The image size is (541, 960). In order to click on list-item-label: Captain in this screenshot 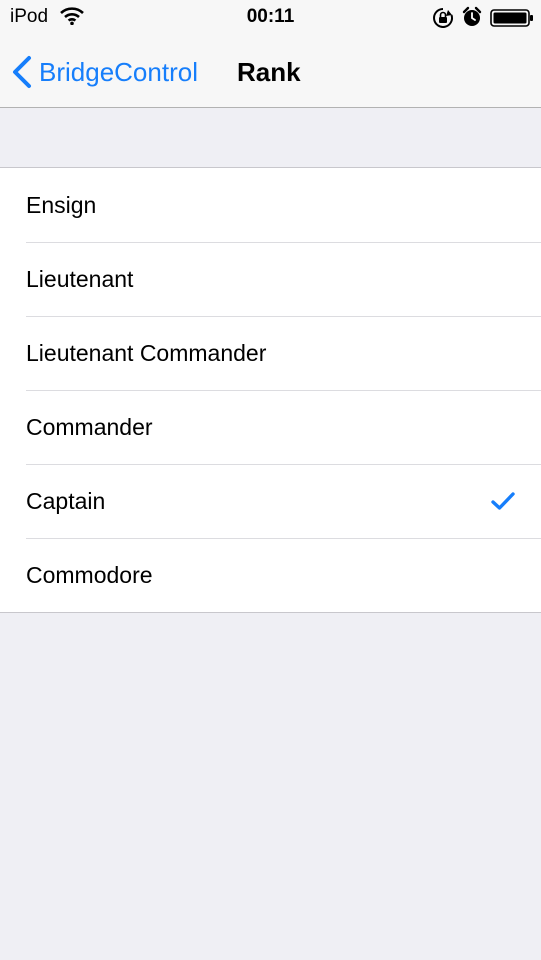, I will do `click(66, 500)`.